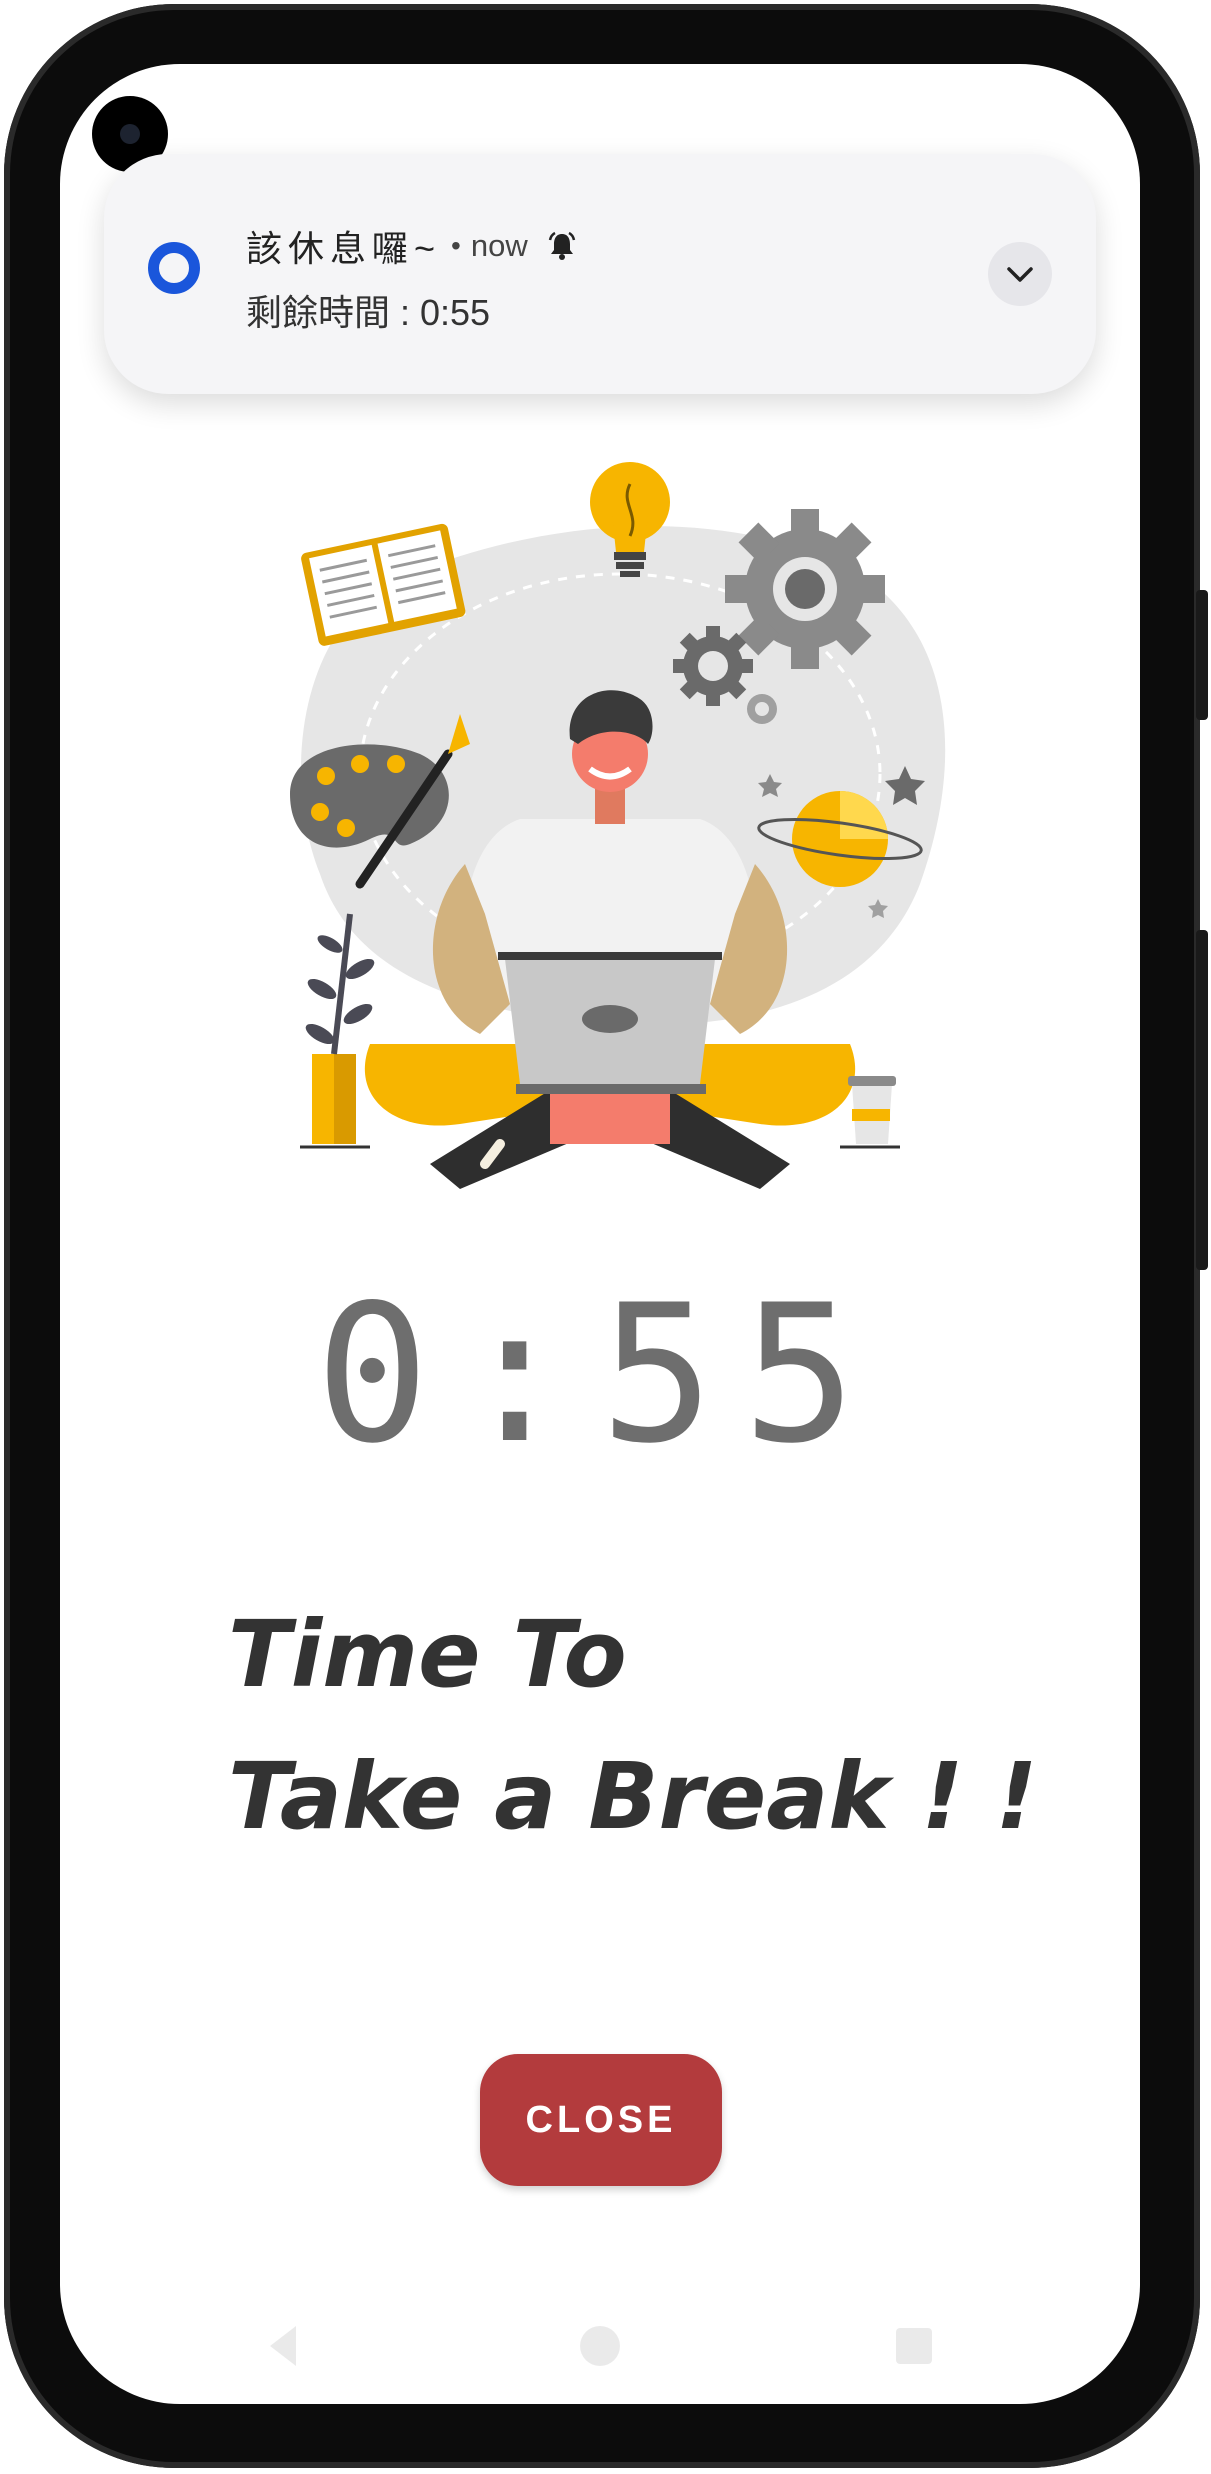 This screenshot has height=2474, width=1211. Describe the element at coordinates (633, 1726) in the screenshot. I see `break-headline: Time To Take a Break ! !` at that location.